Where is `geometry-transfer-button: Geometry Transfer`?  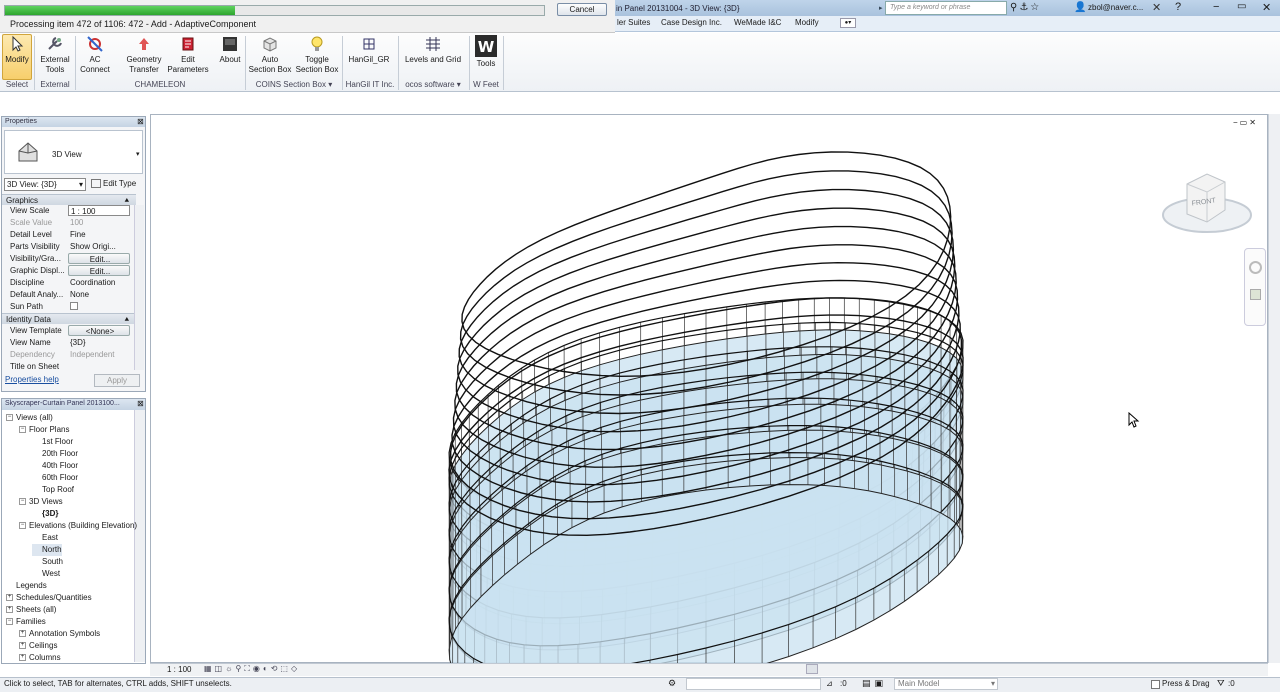
geometry-transfer-button: Geometry Transfer is located at coordinates (144, 56).